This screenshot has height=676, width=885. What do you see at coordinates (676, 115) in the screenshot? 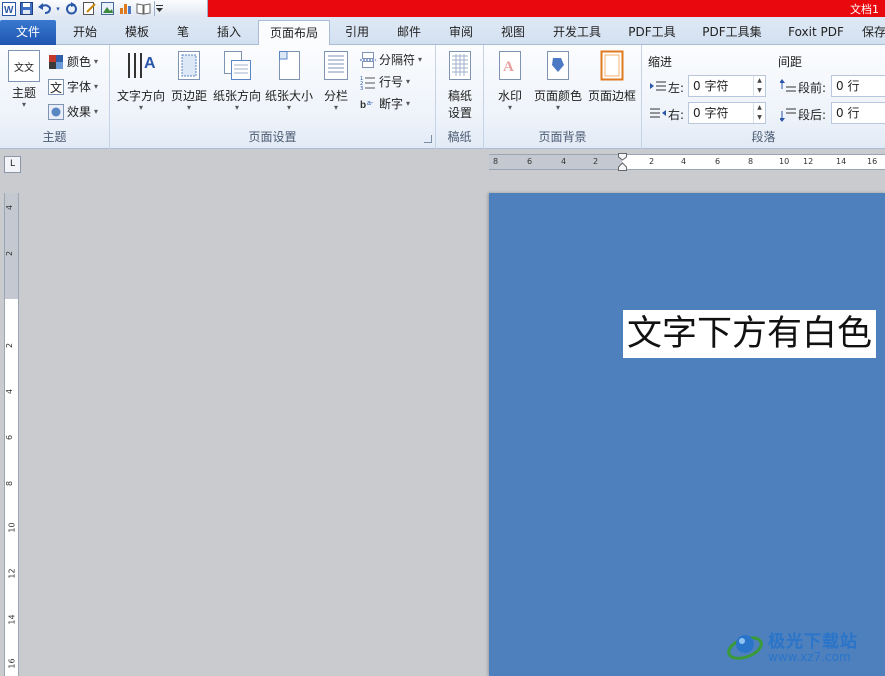
I see `indent-right-label: 右:` at bounding box center [676, 115].